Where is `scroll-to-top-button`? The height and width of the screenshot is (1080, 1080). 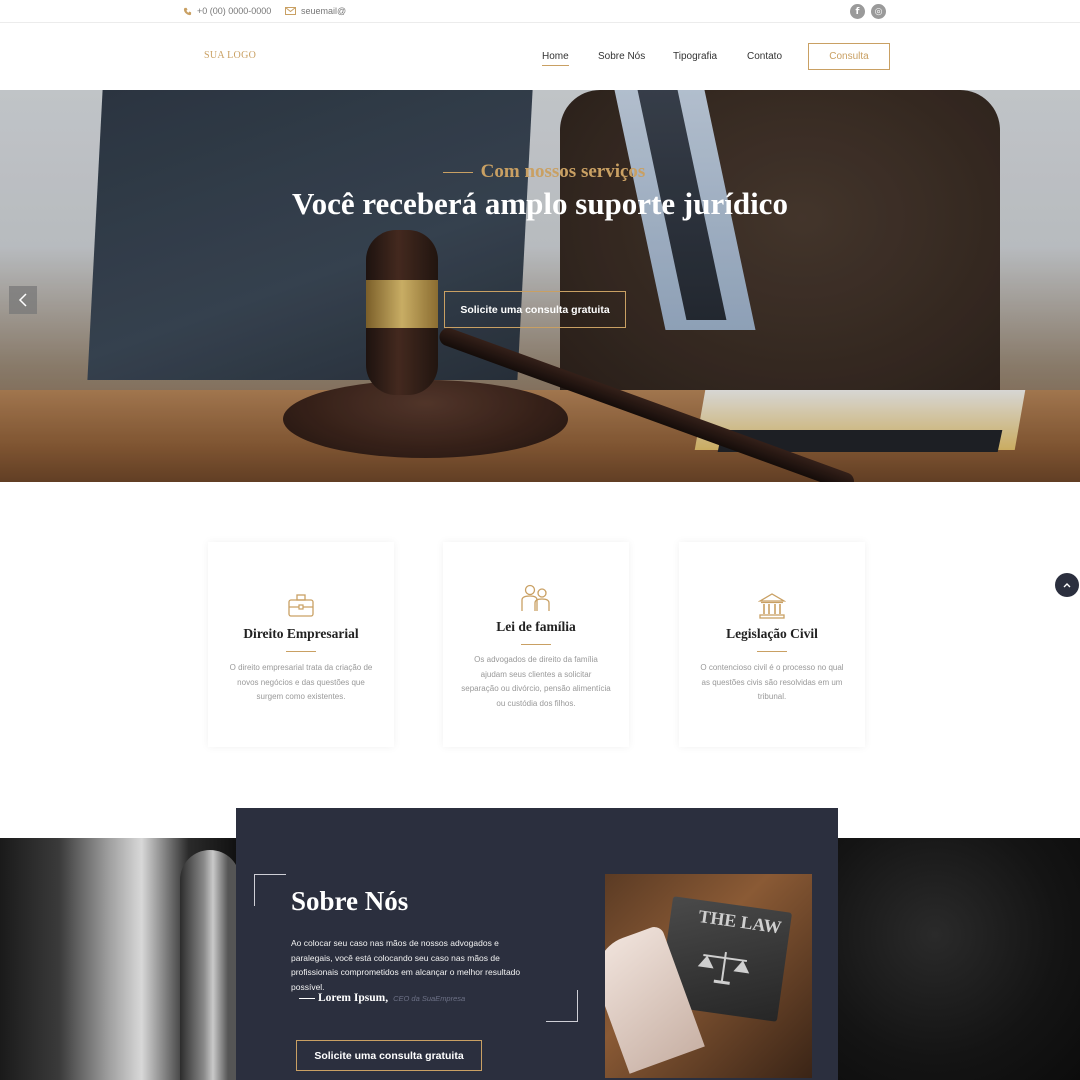
scroll-to-top-button is located at coordinates (1067, 585).